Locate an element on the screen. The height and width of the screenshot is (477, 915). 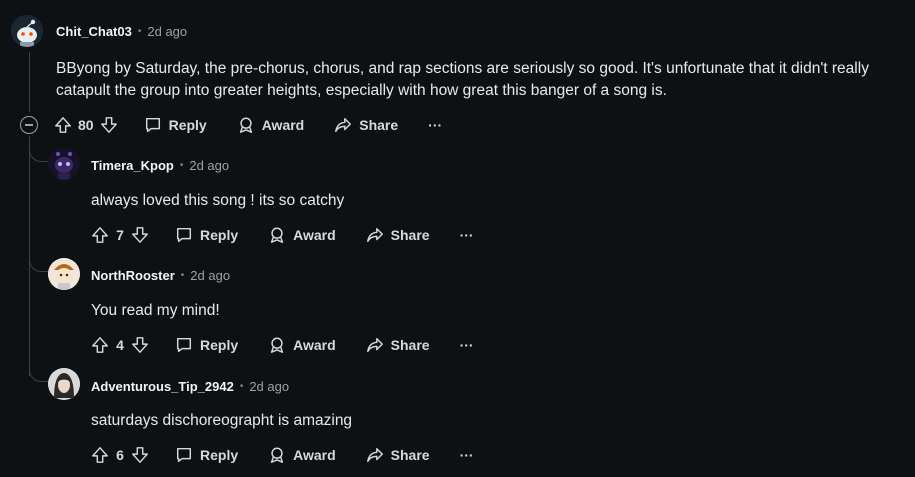
comment-actions: 4 Reply Award Share ··· is located at coordinates (282, 345).